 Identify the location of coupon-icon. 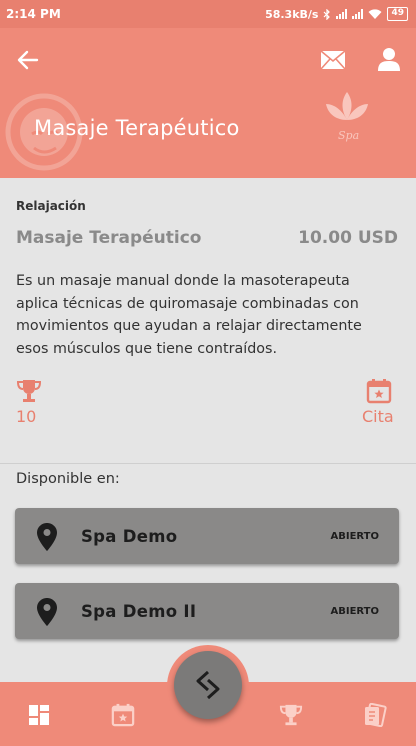
(376, 715).